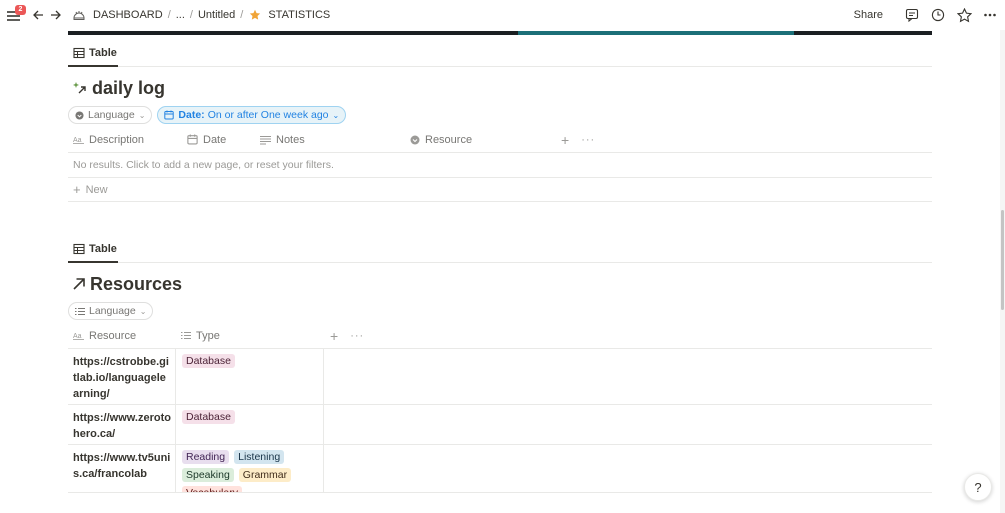 The image size is (1005, 513). I want to click on resources-table-view-tab: Table, so click(500, 249).